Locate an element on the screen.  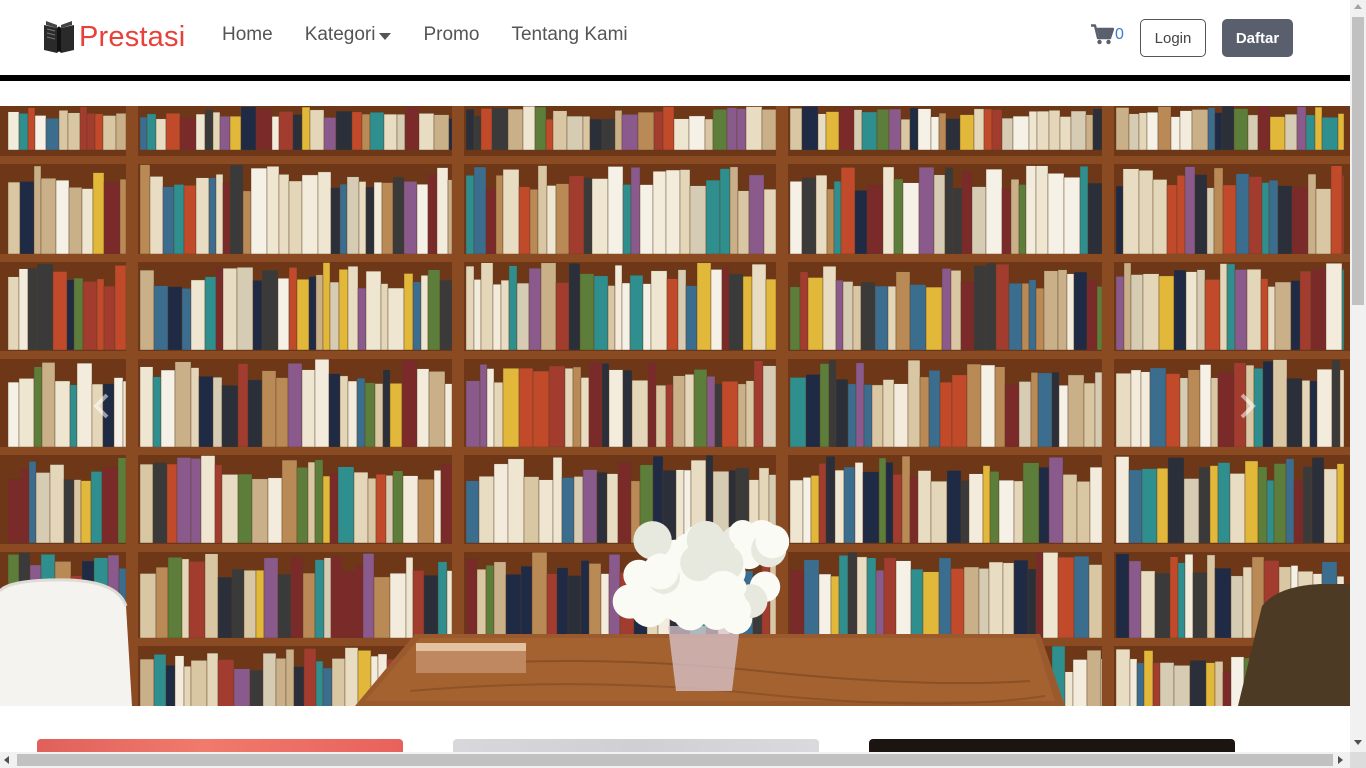
scroll-down-arrow-icon is located at coordinates (1358, 742).